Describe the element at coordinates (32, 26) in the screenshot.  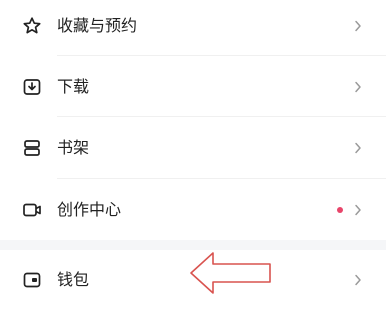
I see `star-icon` at that location.